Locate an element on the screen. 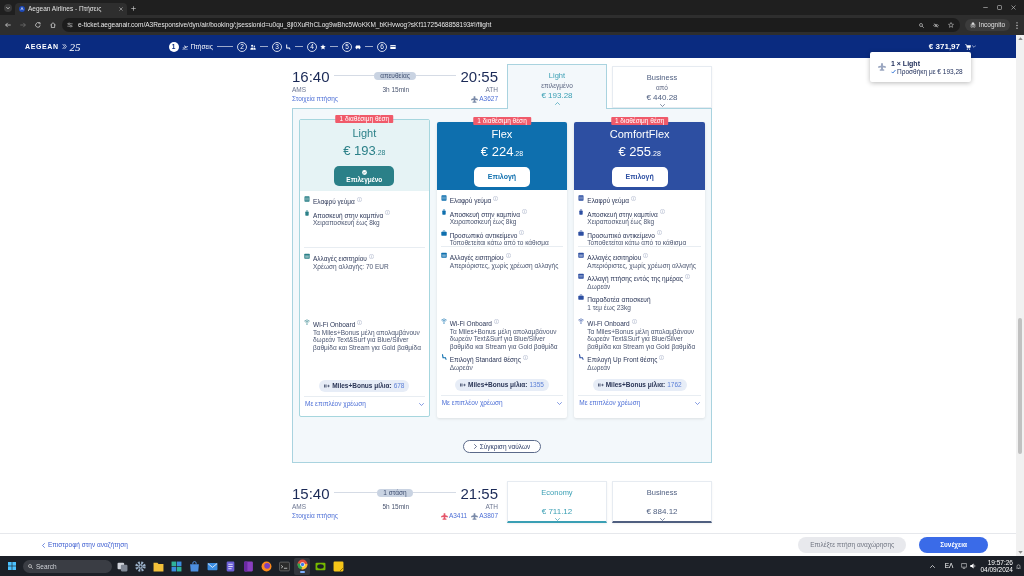 This screenshot has width=1024, height=576. arrival-time: 20:55 is located at coordinates (479, 76).